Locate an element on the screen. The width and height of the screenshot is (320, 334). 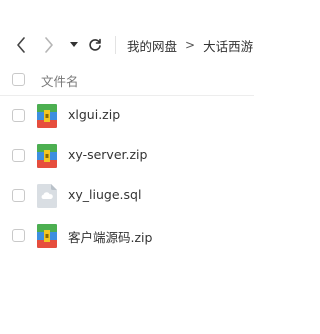
file-name: 客户端源码.zip is located at coordinates (110, 236).